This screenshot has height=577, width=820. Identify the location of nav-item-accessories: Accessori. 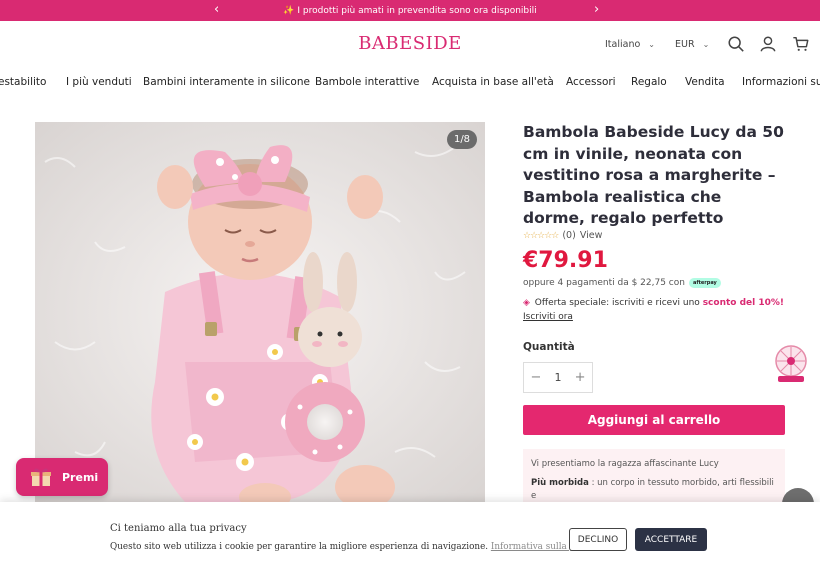
(591, 82).